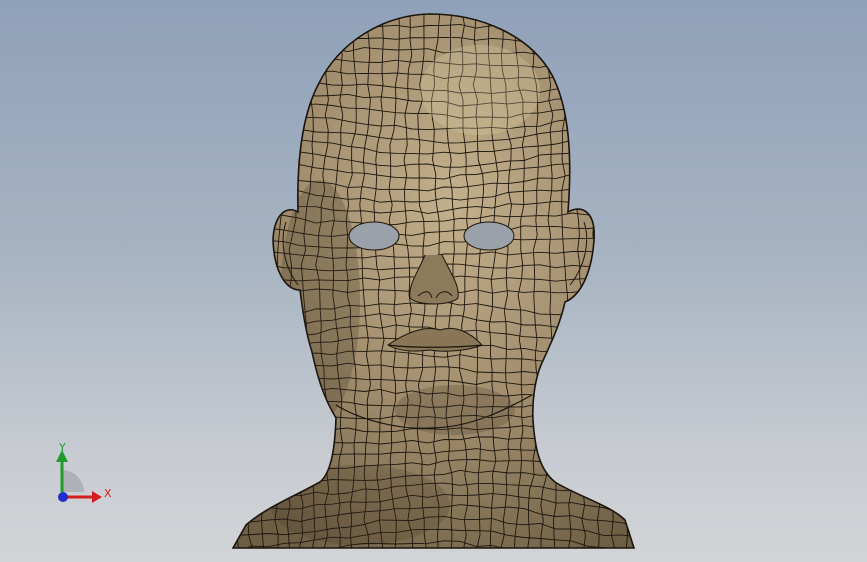  Describe the element at coordinates (97, 497) in the screenshot. I see `x-axis-arrow` at that location.